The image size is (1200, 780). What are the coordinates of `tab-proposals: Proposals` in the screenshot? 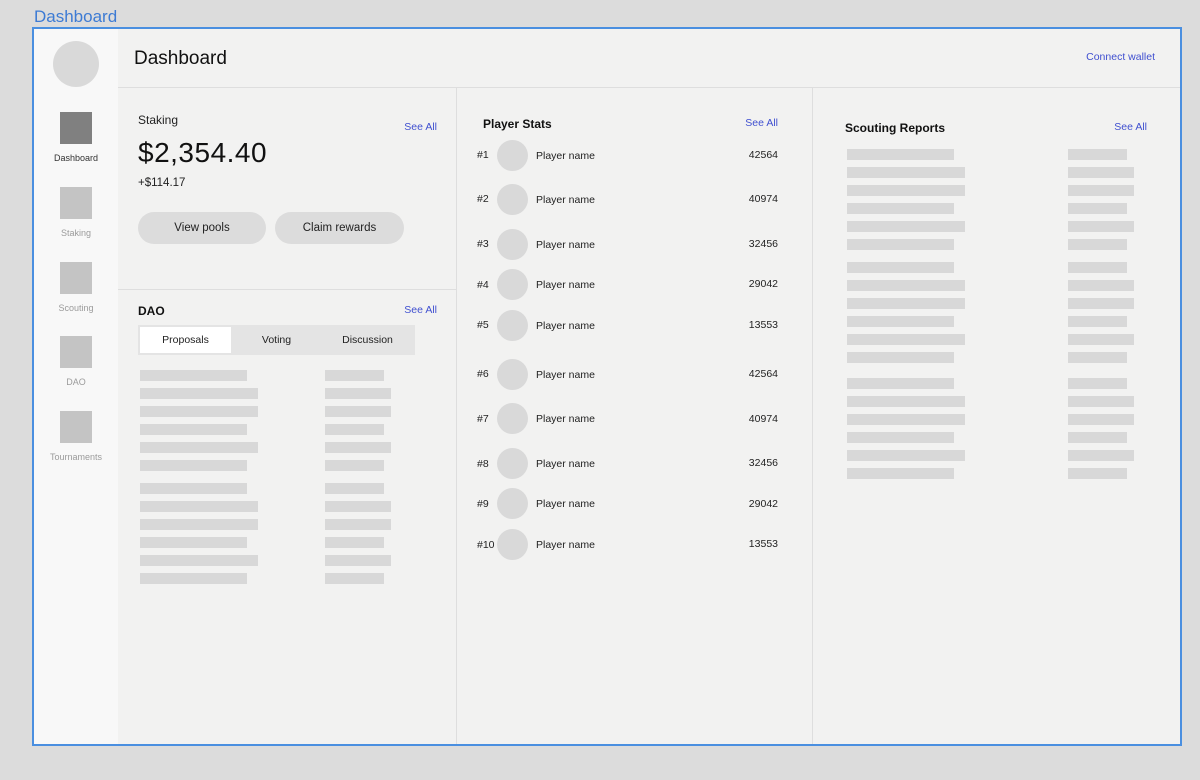 It's located at (185, 340).